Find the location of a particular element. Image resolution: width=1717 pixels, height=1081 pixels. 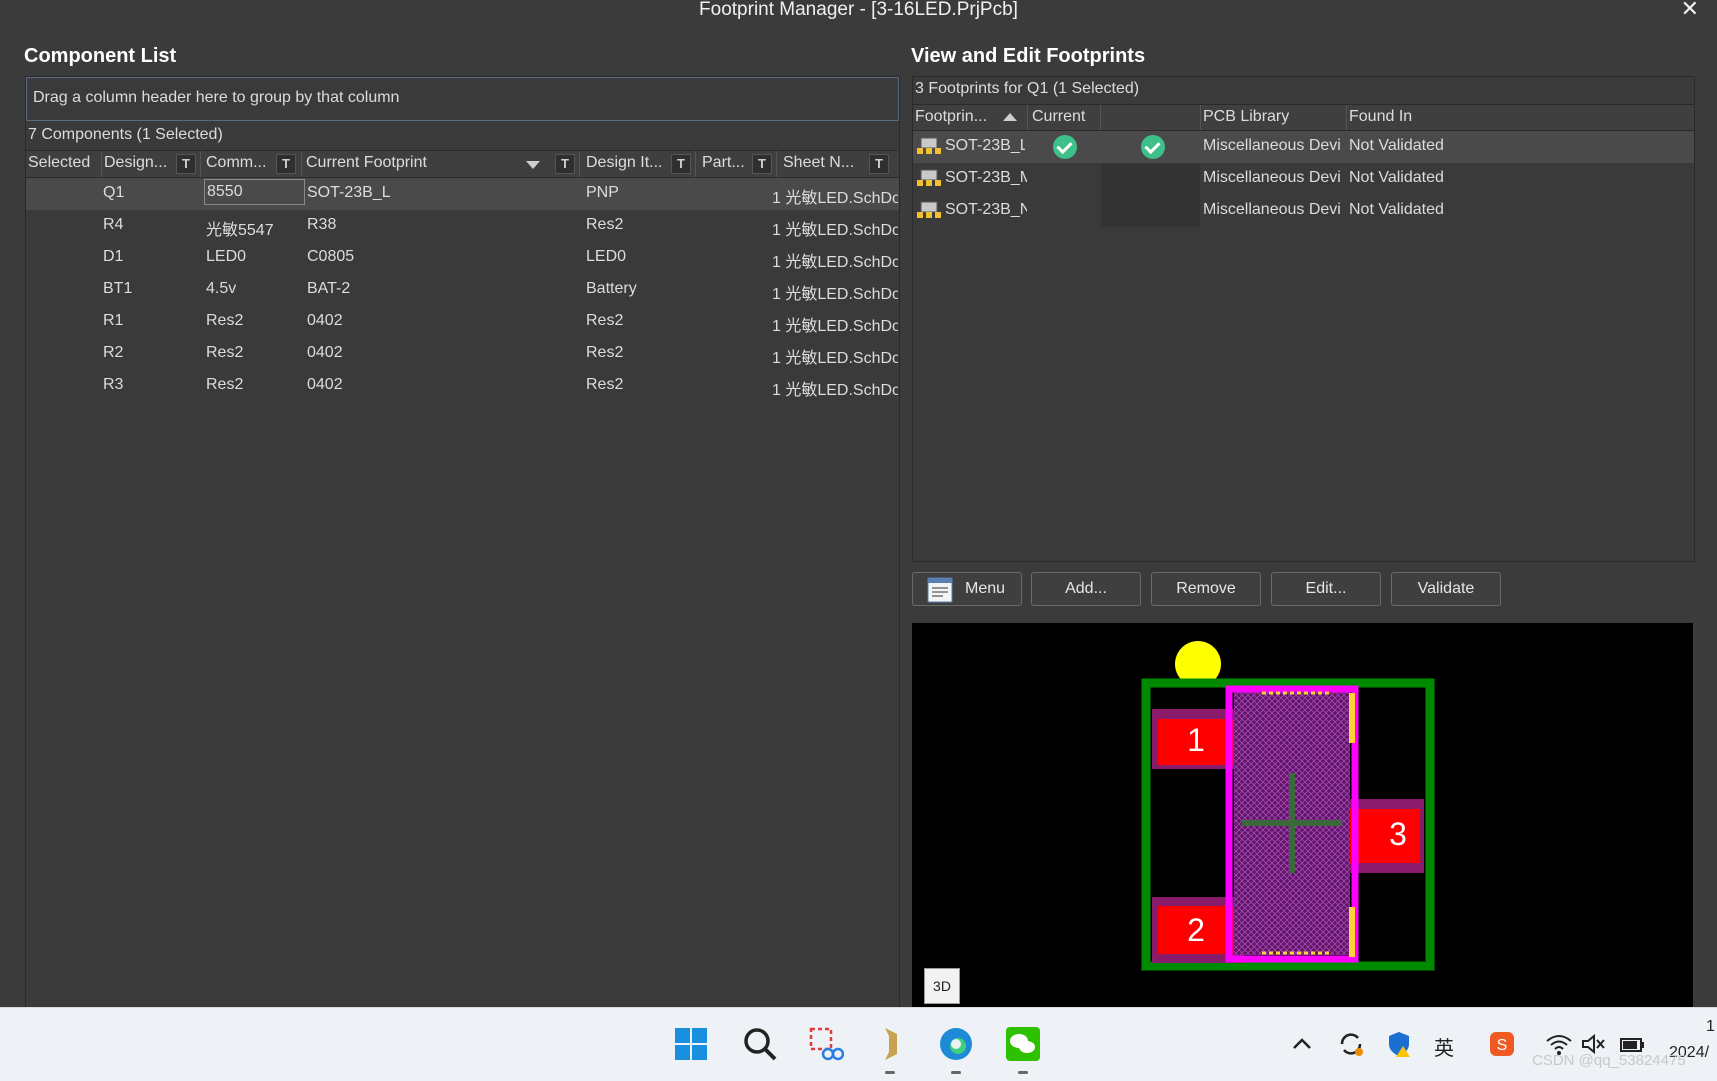

table-row: Q1 8550 SOT-23B_L PNP 1 光敏LED.SchDoc is located at coordinates (462, 194).